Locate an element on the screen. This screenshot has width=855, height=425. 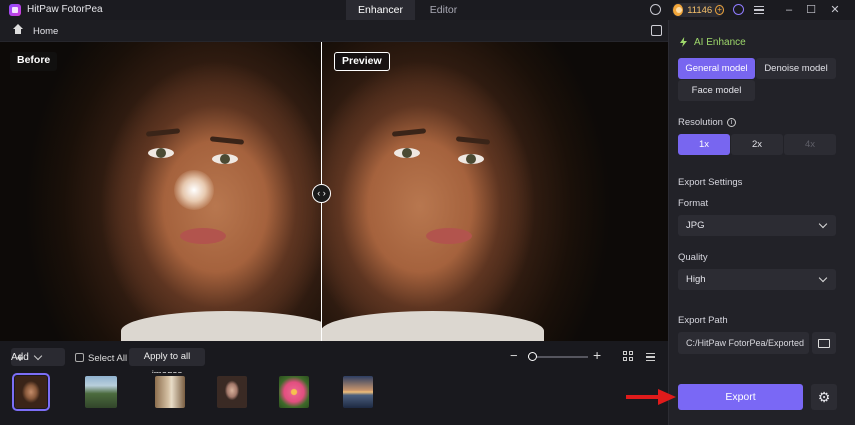
menu-icon is located at coordinates (759, 9).